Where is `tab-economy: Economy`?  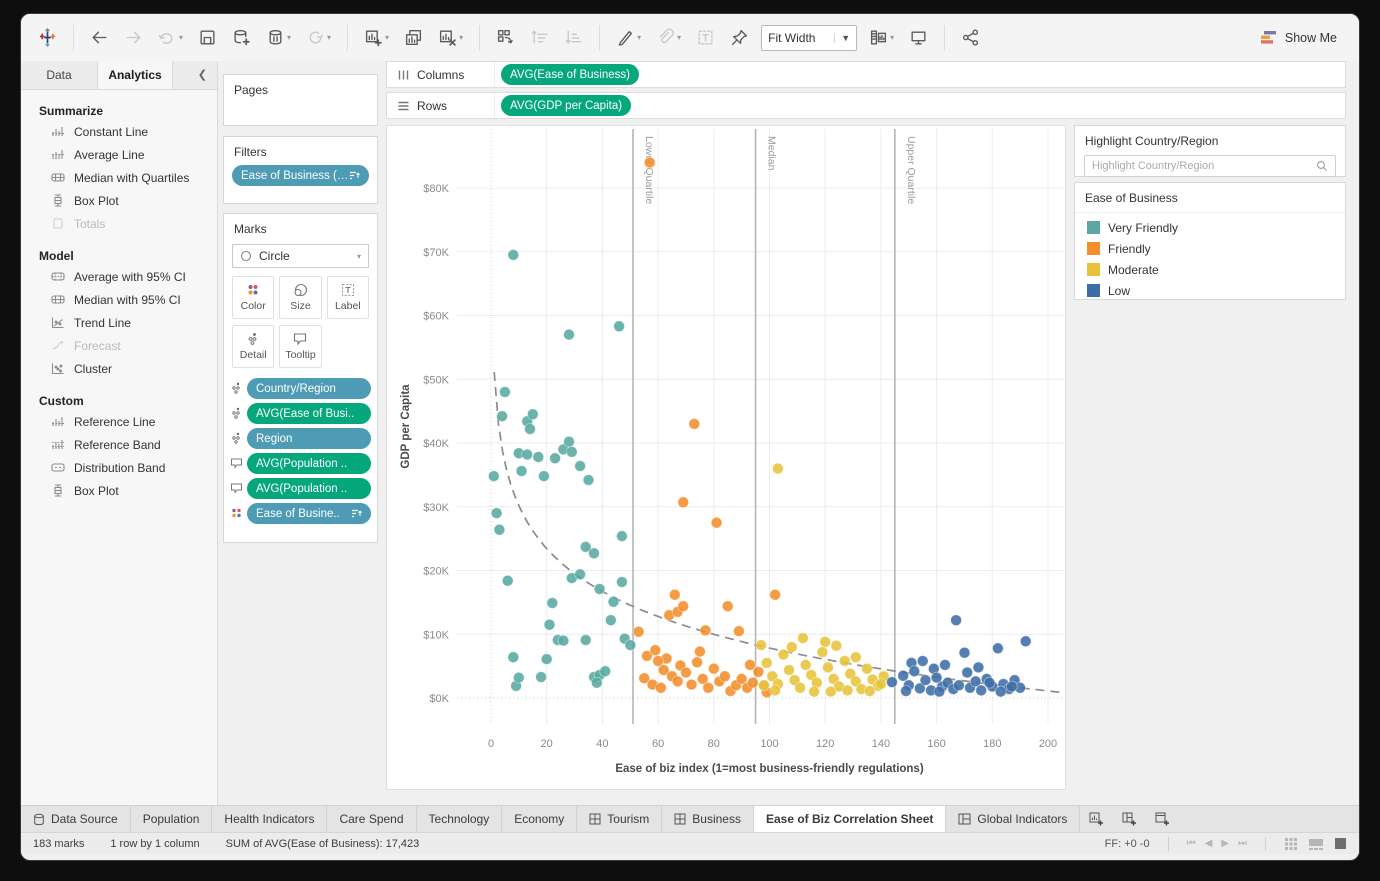 tab-economy: Economy is located at coordinates (540, 819).